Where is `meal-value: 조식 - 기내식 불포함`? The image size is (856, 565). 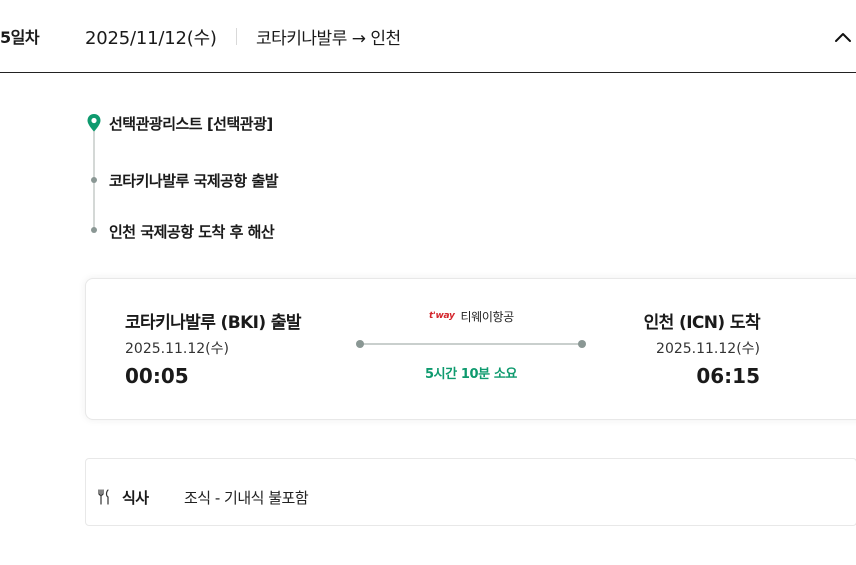 meal-value: 조식 - 기내식 불포함 is located at coordinates (246, 498).